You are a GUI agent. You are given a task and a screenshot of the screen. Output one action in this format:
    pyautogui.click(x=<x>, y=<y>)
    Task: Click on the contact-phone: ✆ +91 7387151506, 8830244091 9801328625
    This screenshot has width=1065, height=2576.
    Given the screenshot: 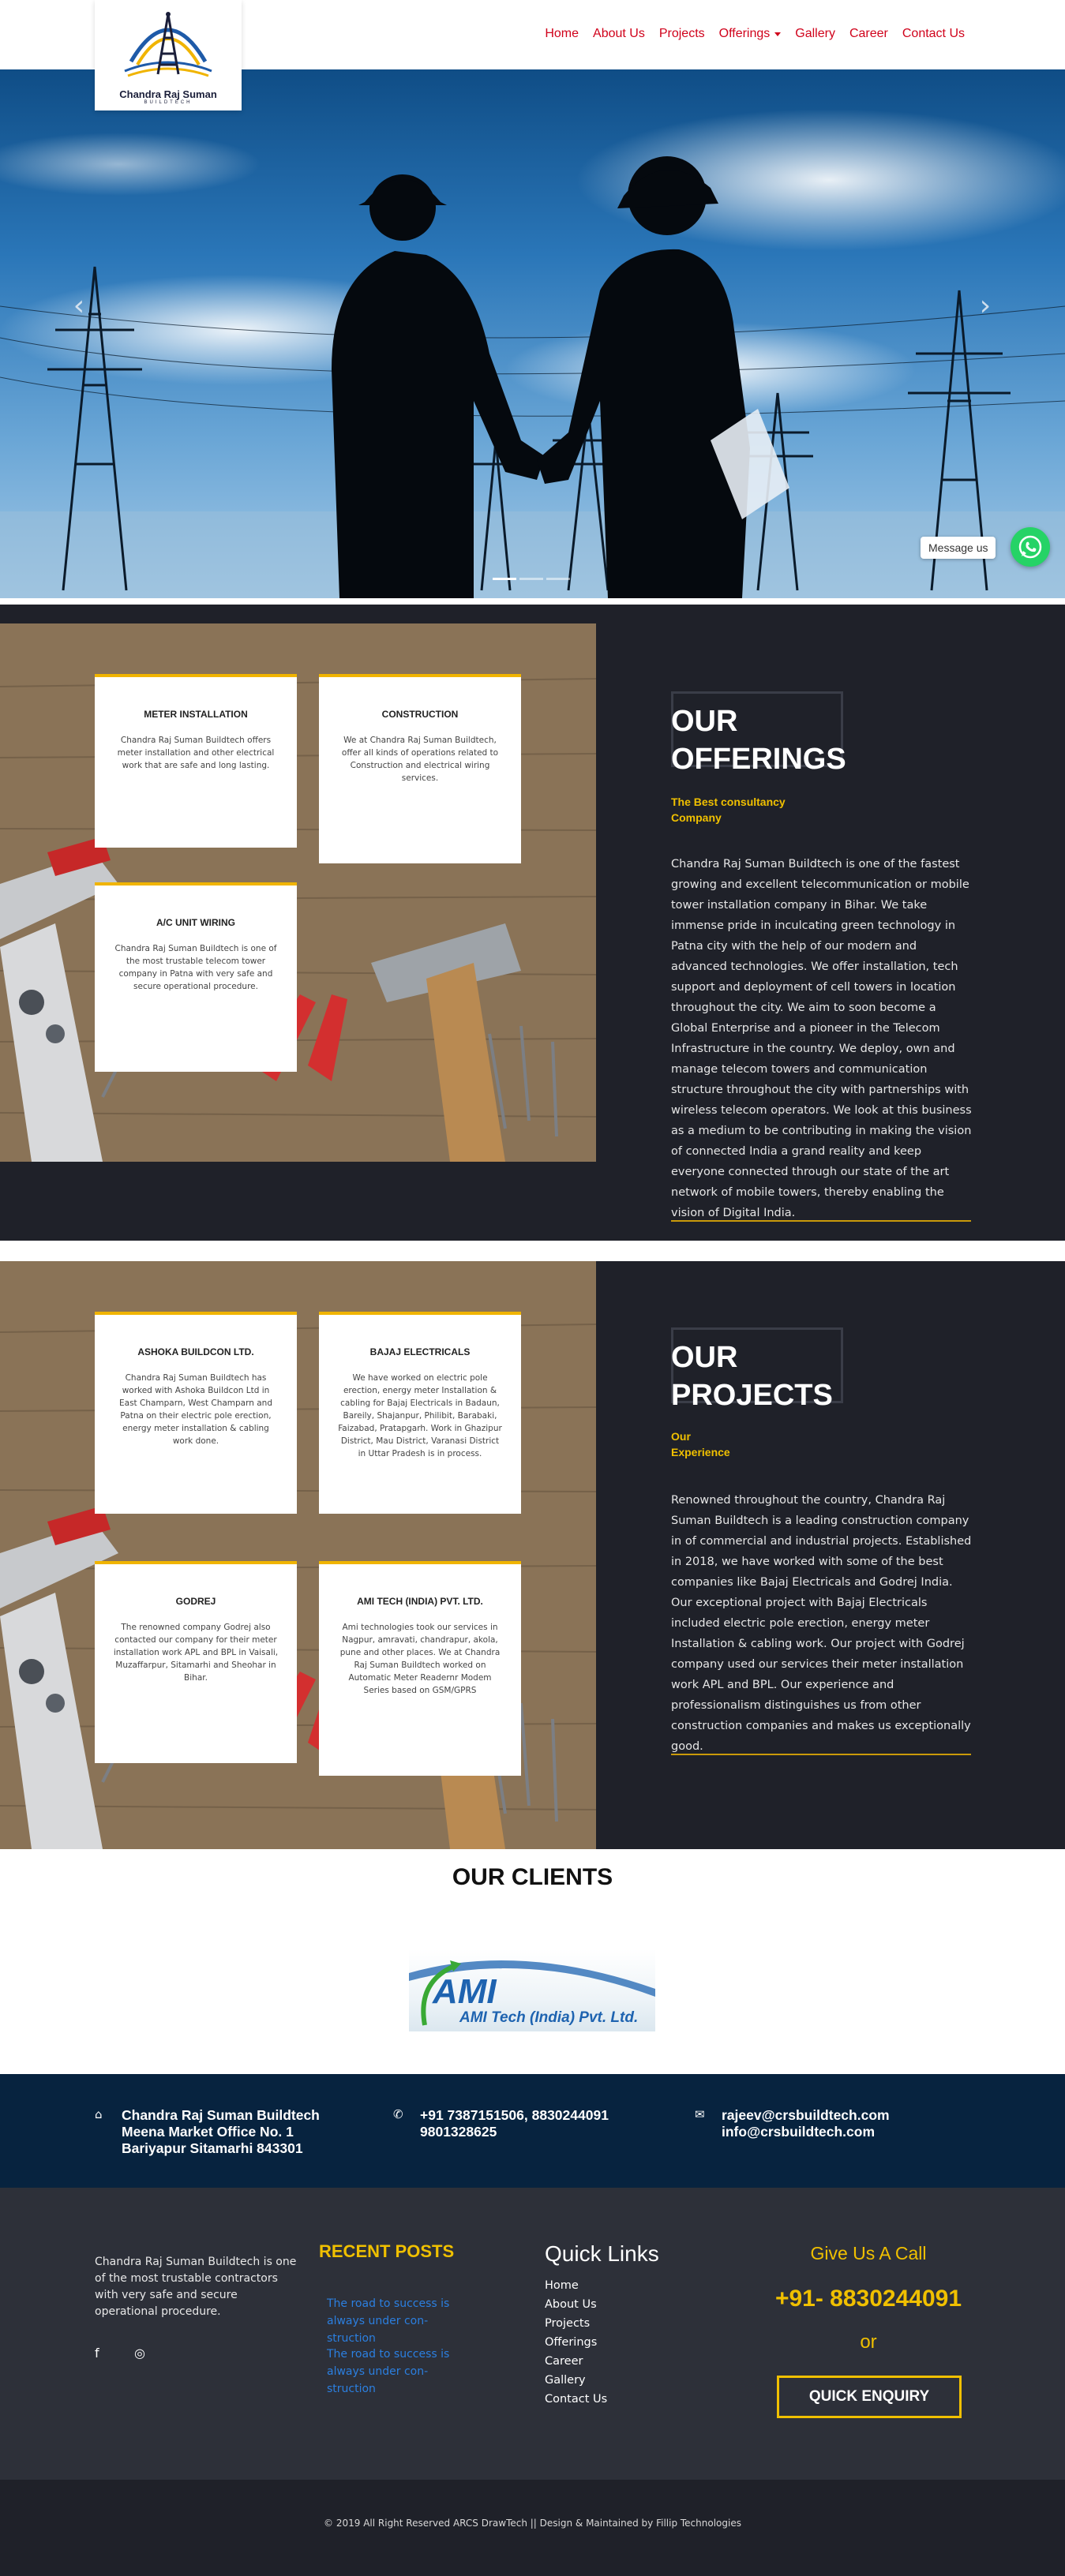 What is the action you would take?
    pyautogui.click(x=501, y=2123)
    